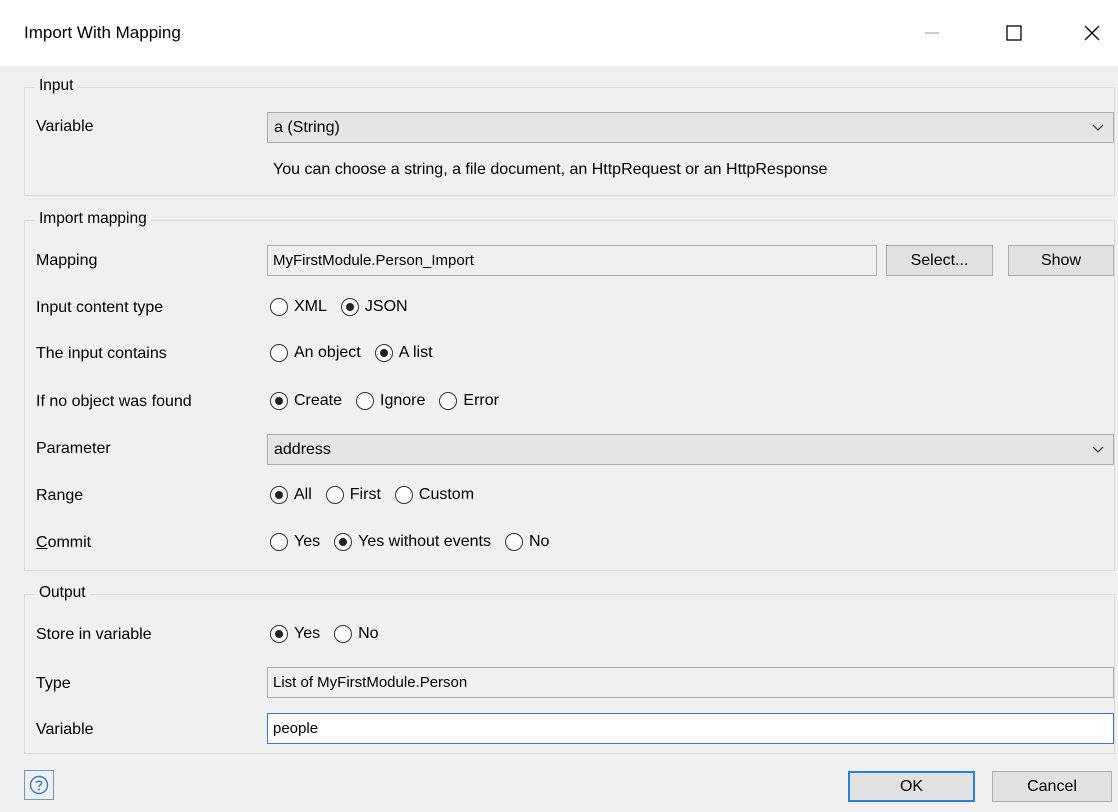 The height and width of the screenshot is (812, 1118). What do you see at coordinates (62, 593) in the screenshot?
I see `output-group-label: Output` at bounding box center [62, 593].